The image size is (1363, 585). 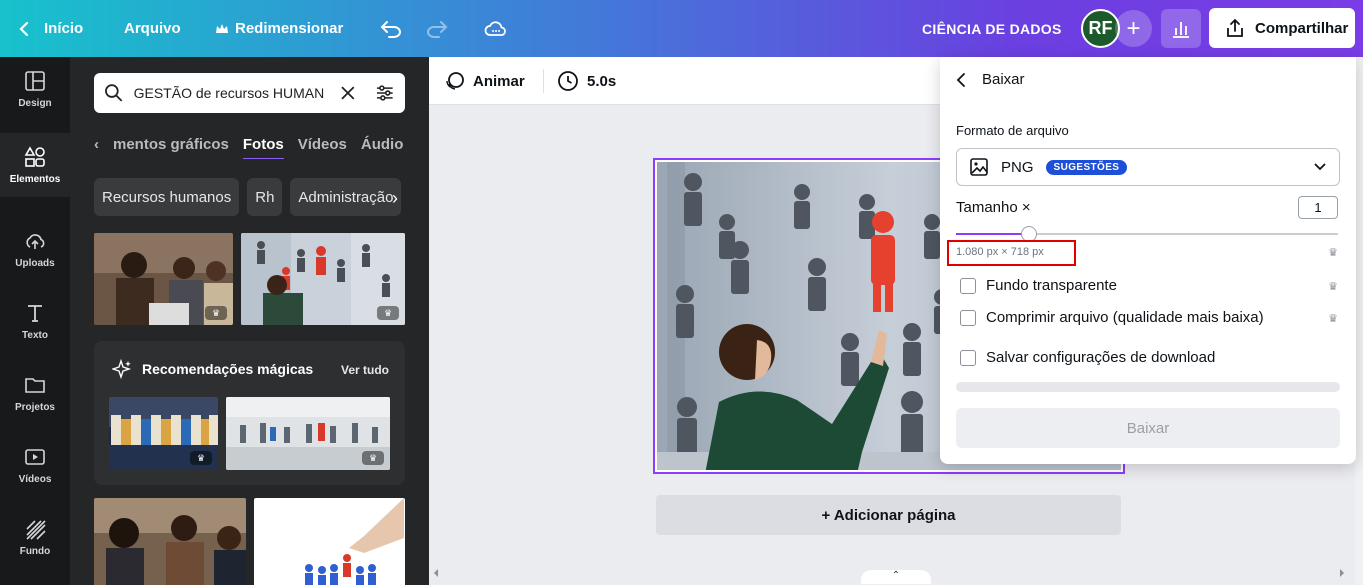 I want to click on file-format-label: Formato de arquivo, so click(x=1012, y=130).